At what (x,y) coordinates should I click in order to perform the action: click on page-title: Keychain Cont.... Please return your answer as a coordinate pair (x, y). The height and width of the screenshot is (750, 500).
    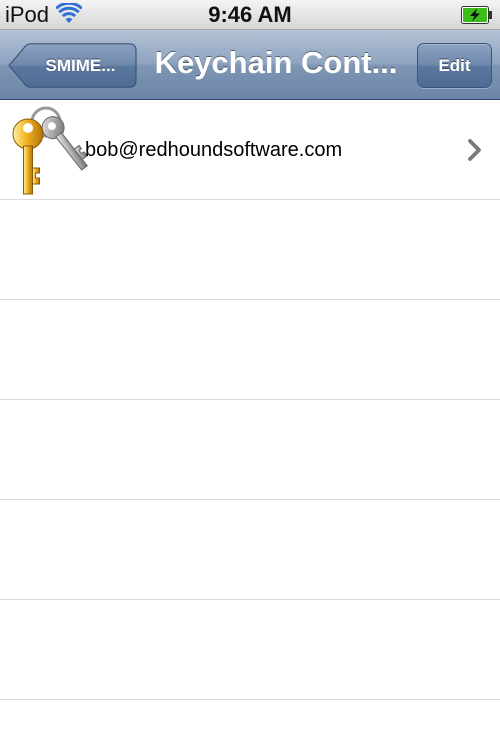
    Looking at the image, I should click on (276, 62).